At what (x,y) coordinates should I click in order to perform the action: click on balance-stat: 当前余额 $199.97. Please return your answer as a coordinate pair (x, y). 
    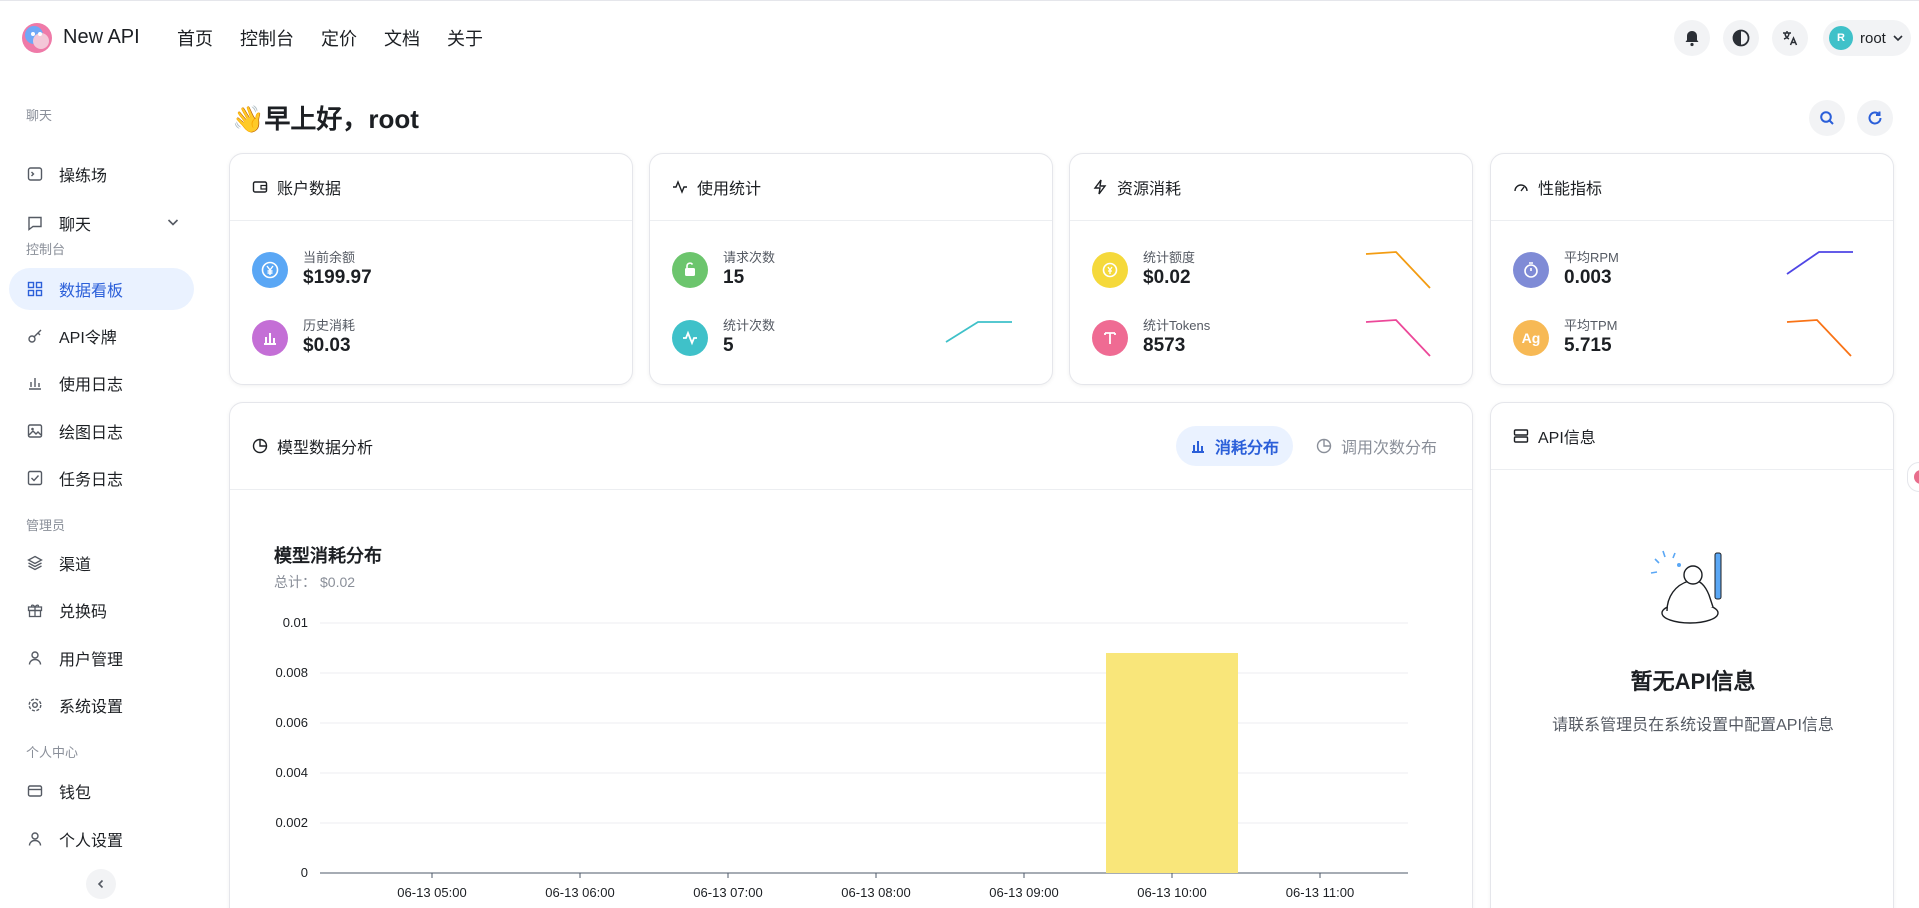
    Looking at the image, I should click on (312, 270).